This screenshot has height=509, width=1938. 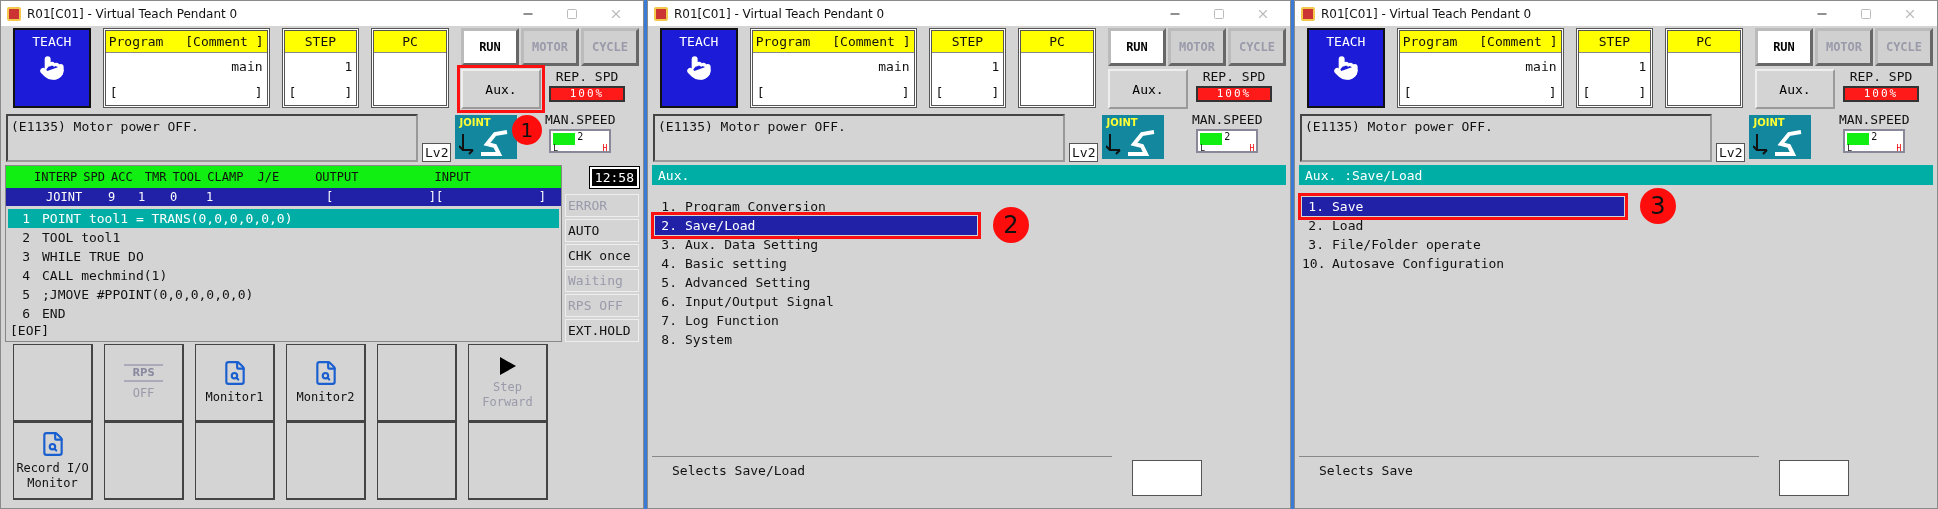 I want to click on menu-item: 3. File/Folder operate, so click(x=1463, y=244).